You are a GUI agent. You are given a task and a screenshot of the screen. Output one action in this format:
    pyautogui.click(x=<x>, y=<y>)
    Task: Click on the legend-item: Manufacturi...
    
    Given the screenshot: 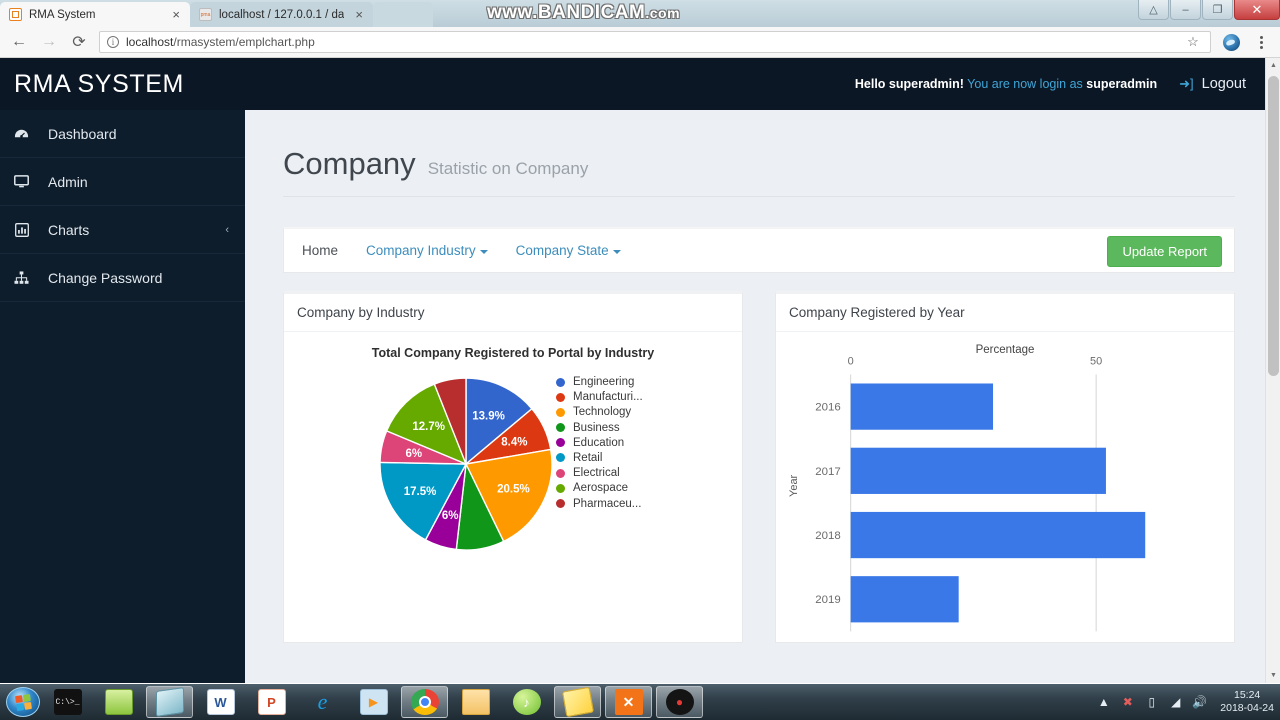 What is the action you would take?
    pyautogui.click(x=599, y=397)
    